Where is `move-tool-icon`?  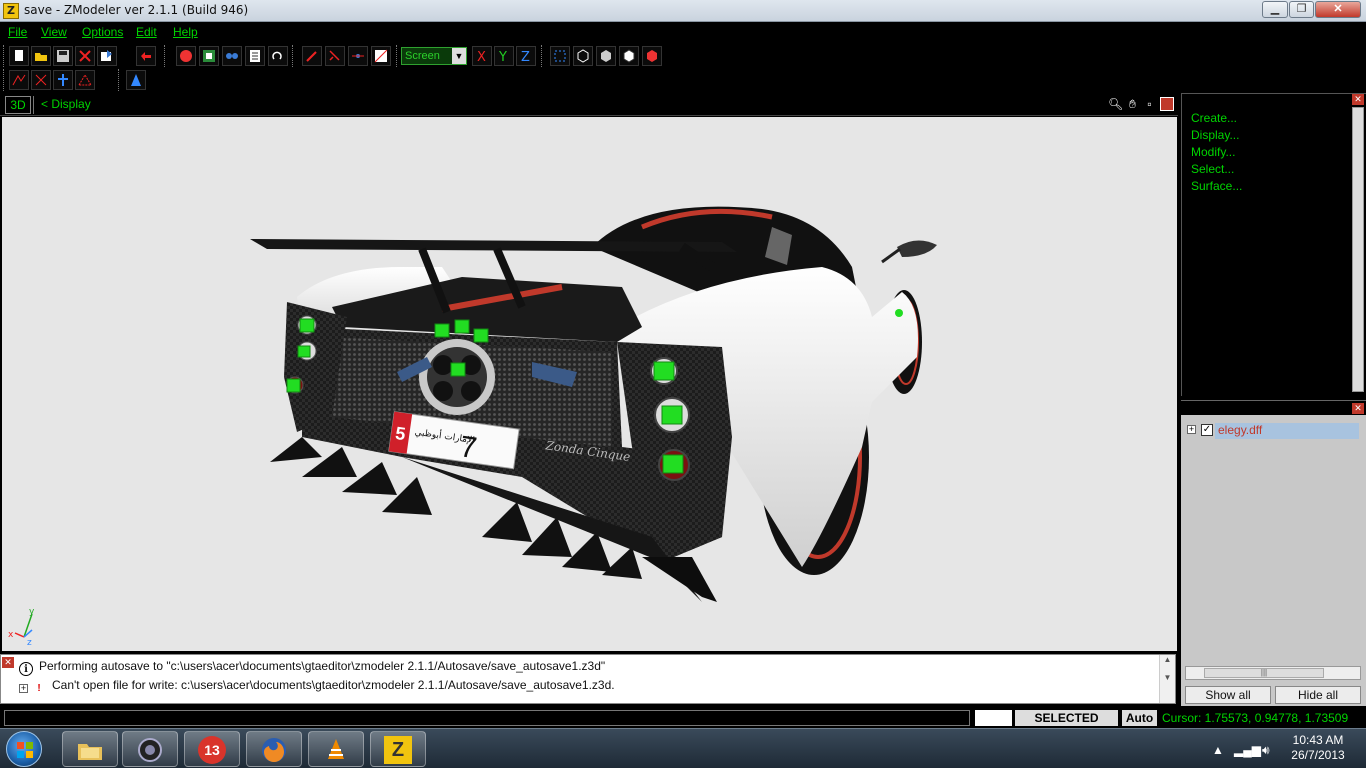
move-tool-icon is located at coordinates (19, 80).